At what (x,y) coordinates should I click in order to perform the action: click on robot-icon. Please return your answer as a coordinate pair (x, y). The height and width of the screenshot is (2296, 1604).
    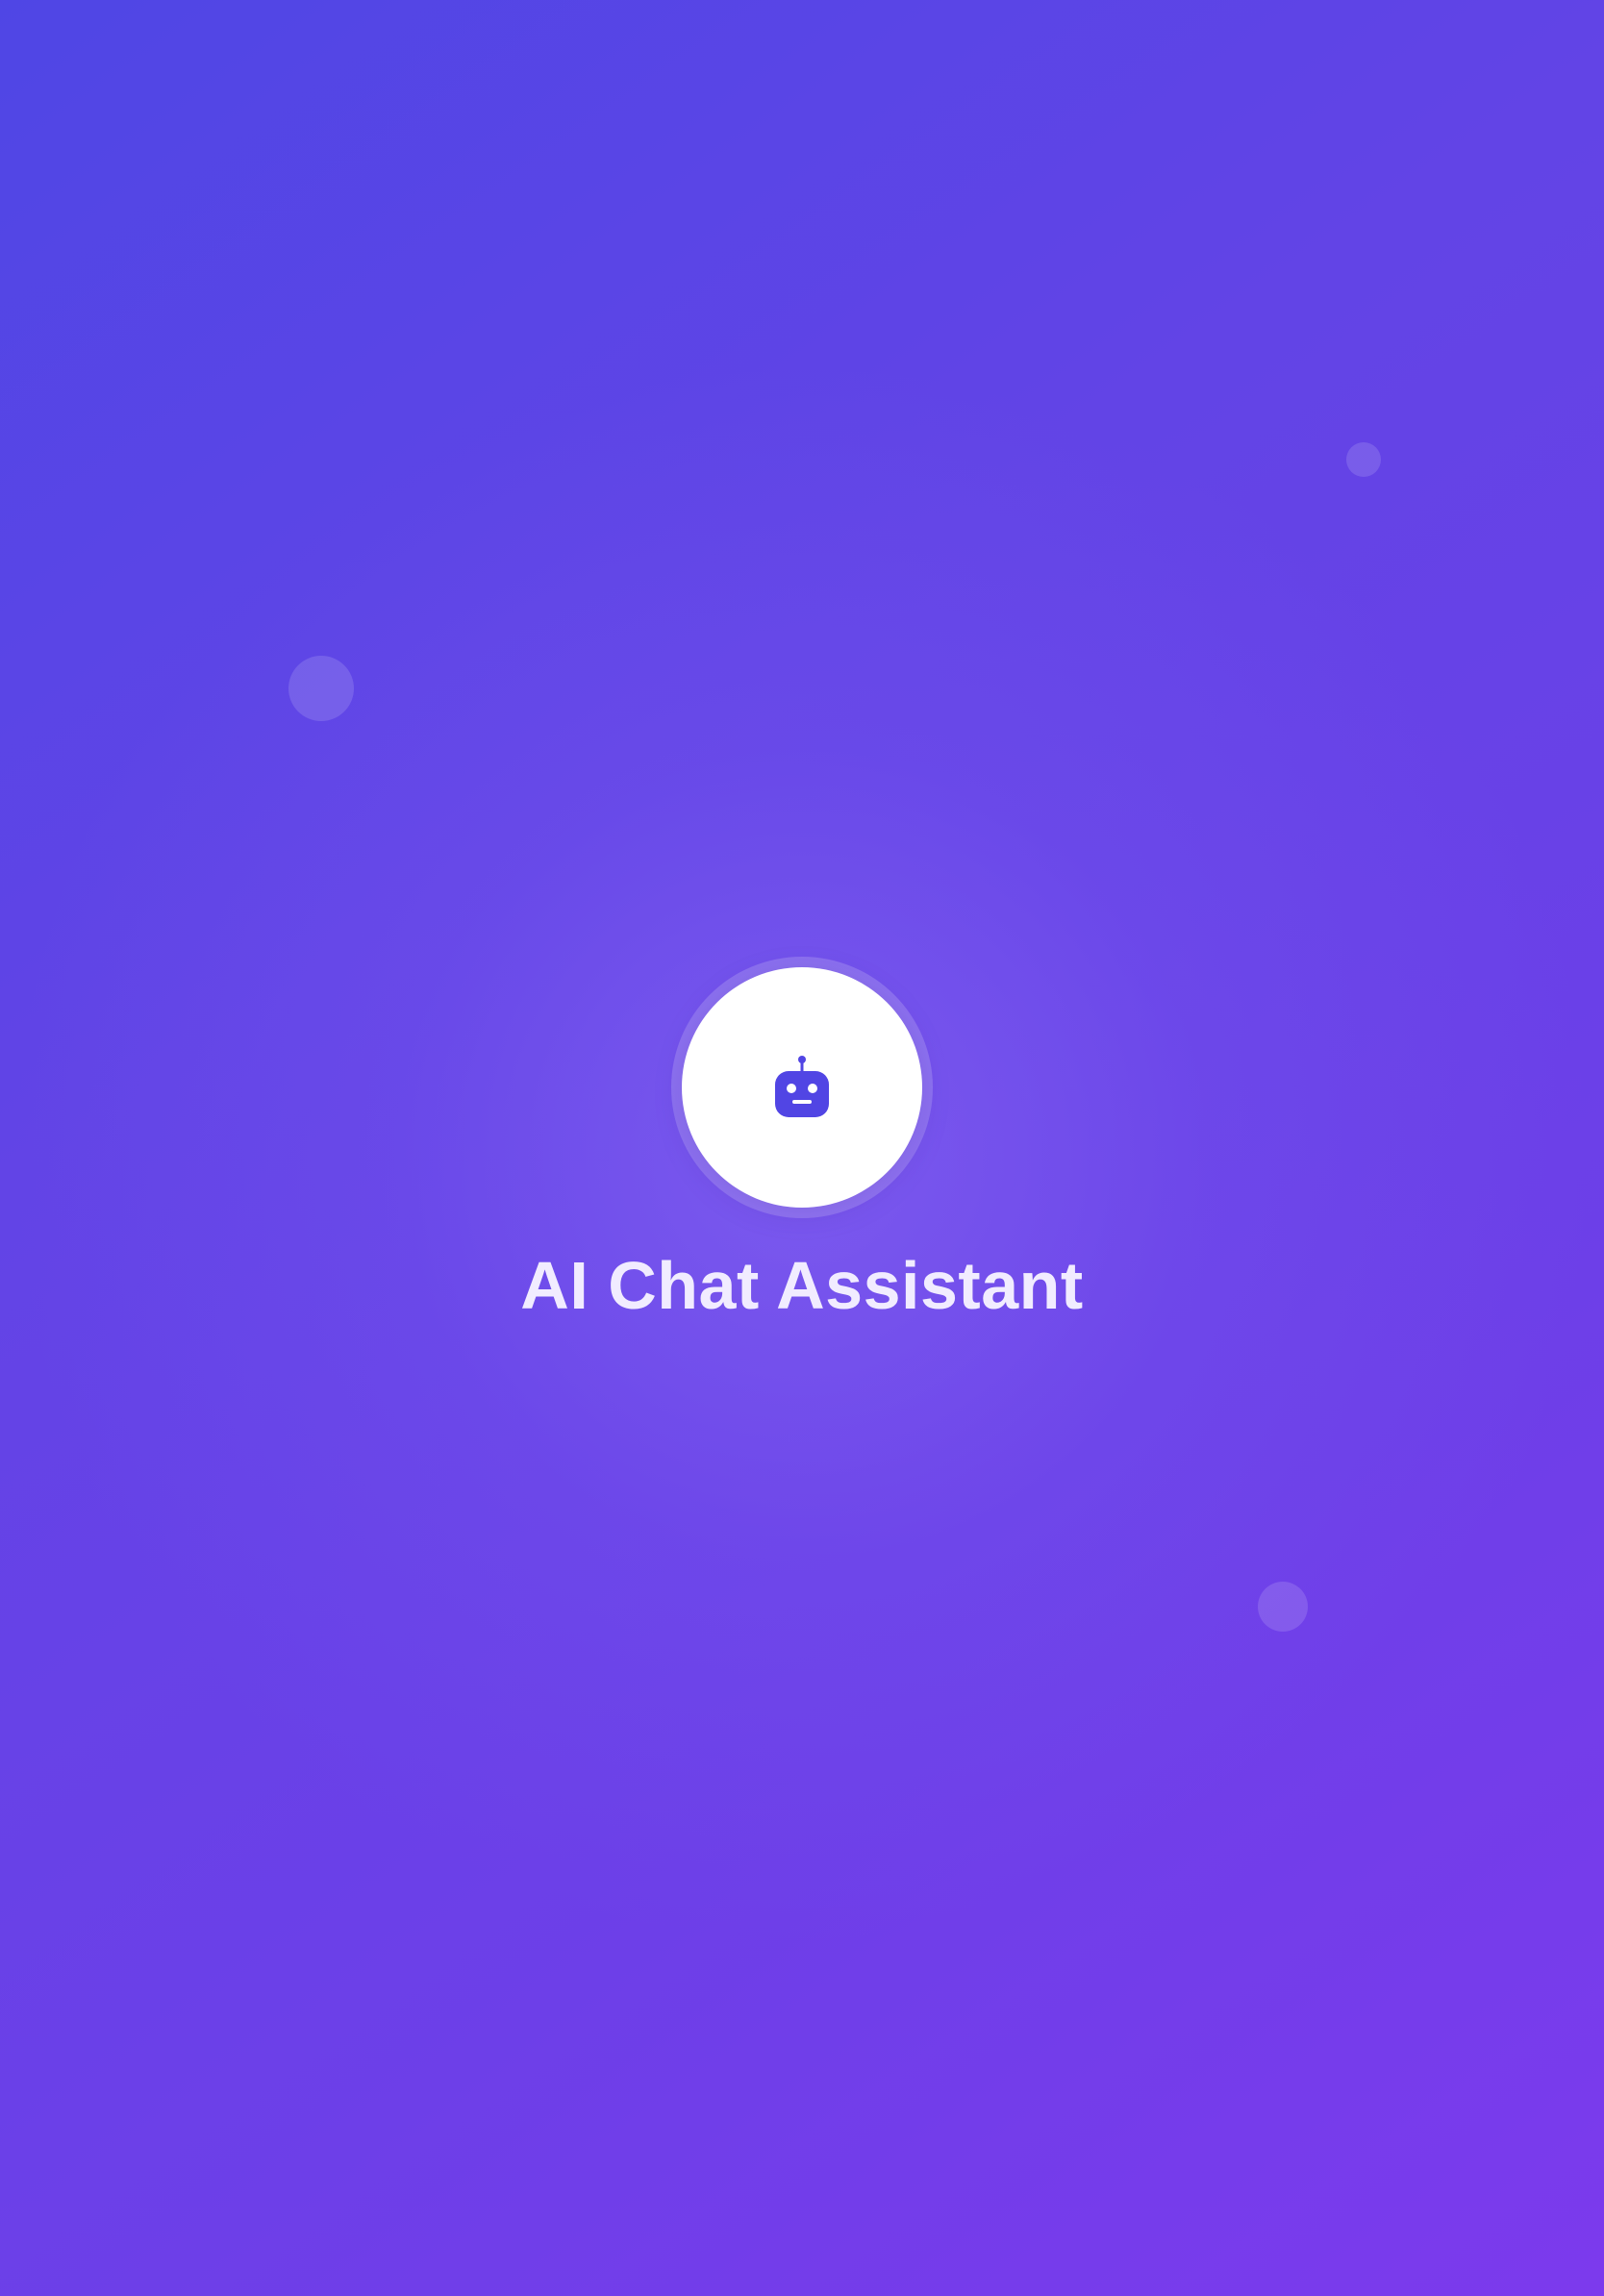
    Looking at the image, I should click on (802, 1086).